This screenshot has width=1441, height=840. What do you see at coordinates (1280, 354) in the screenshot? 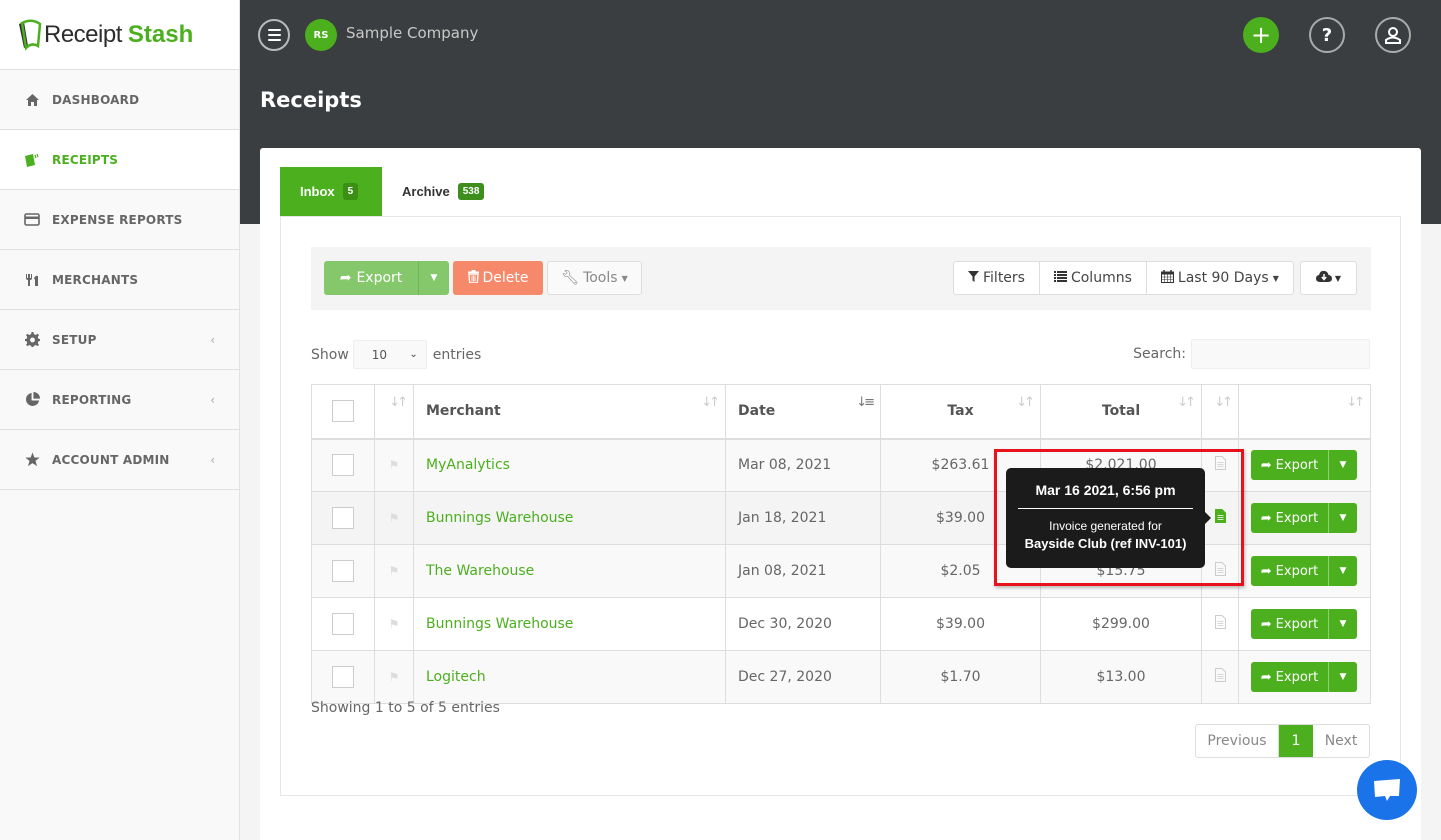
I see `search-input` at bounding box center [1280, 354].